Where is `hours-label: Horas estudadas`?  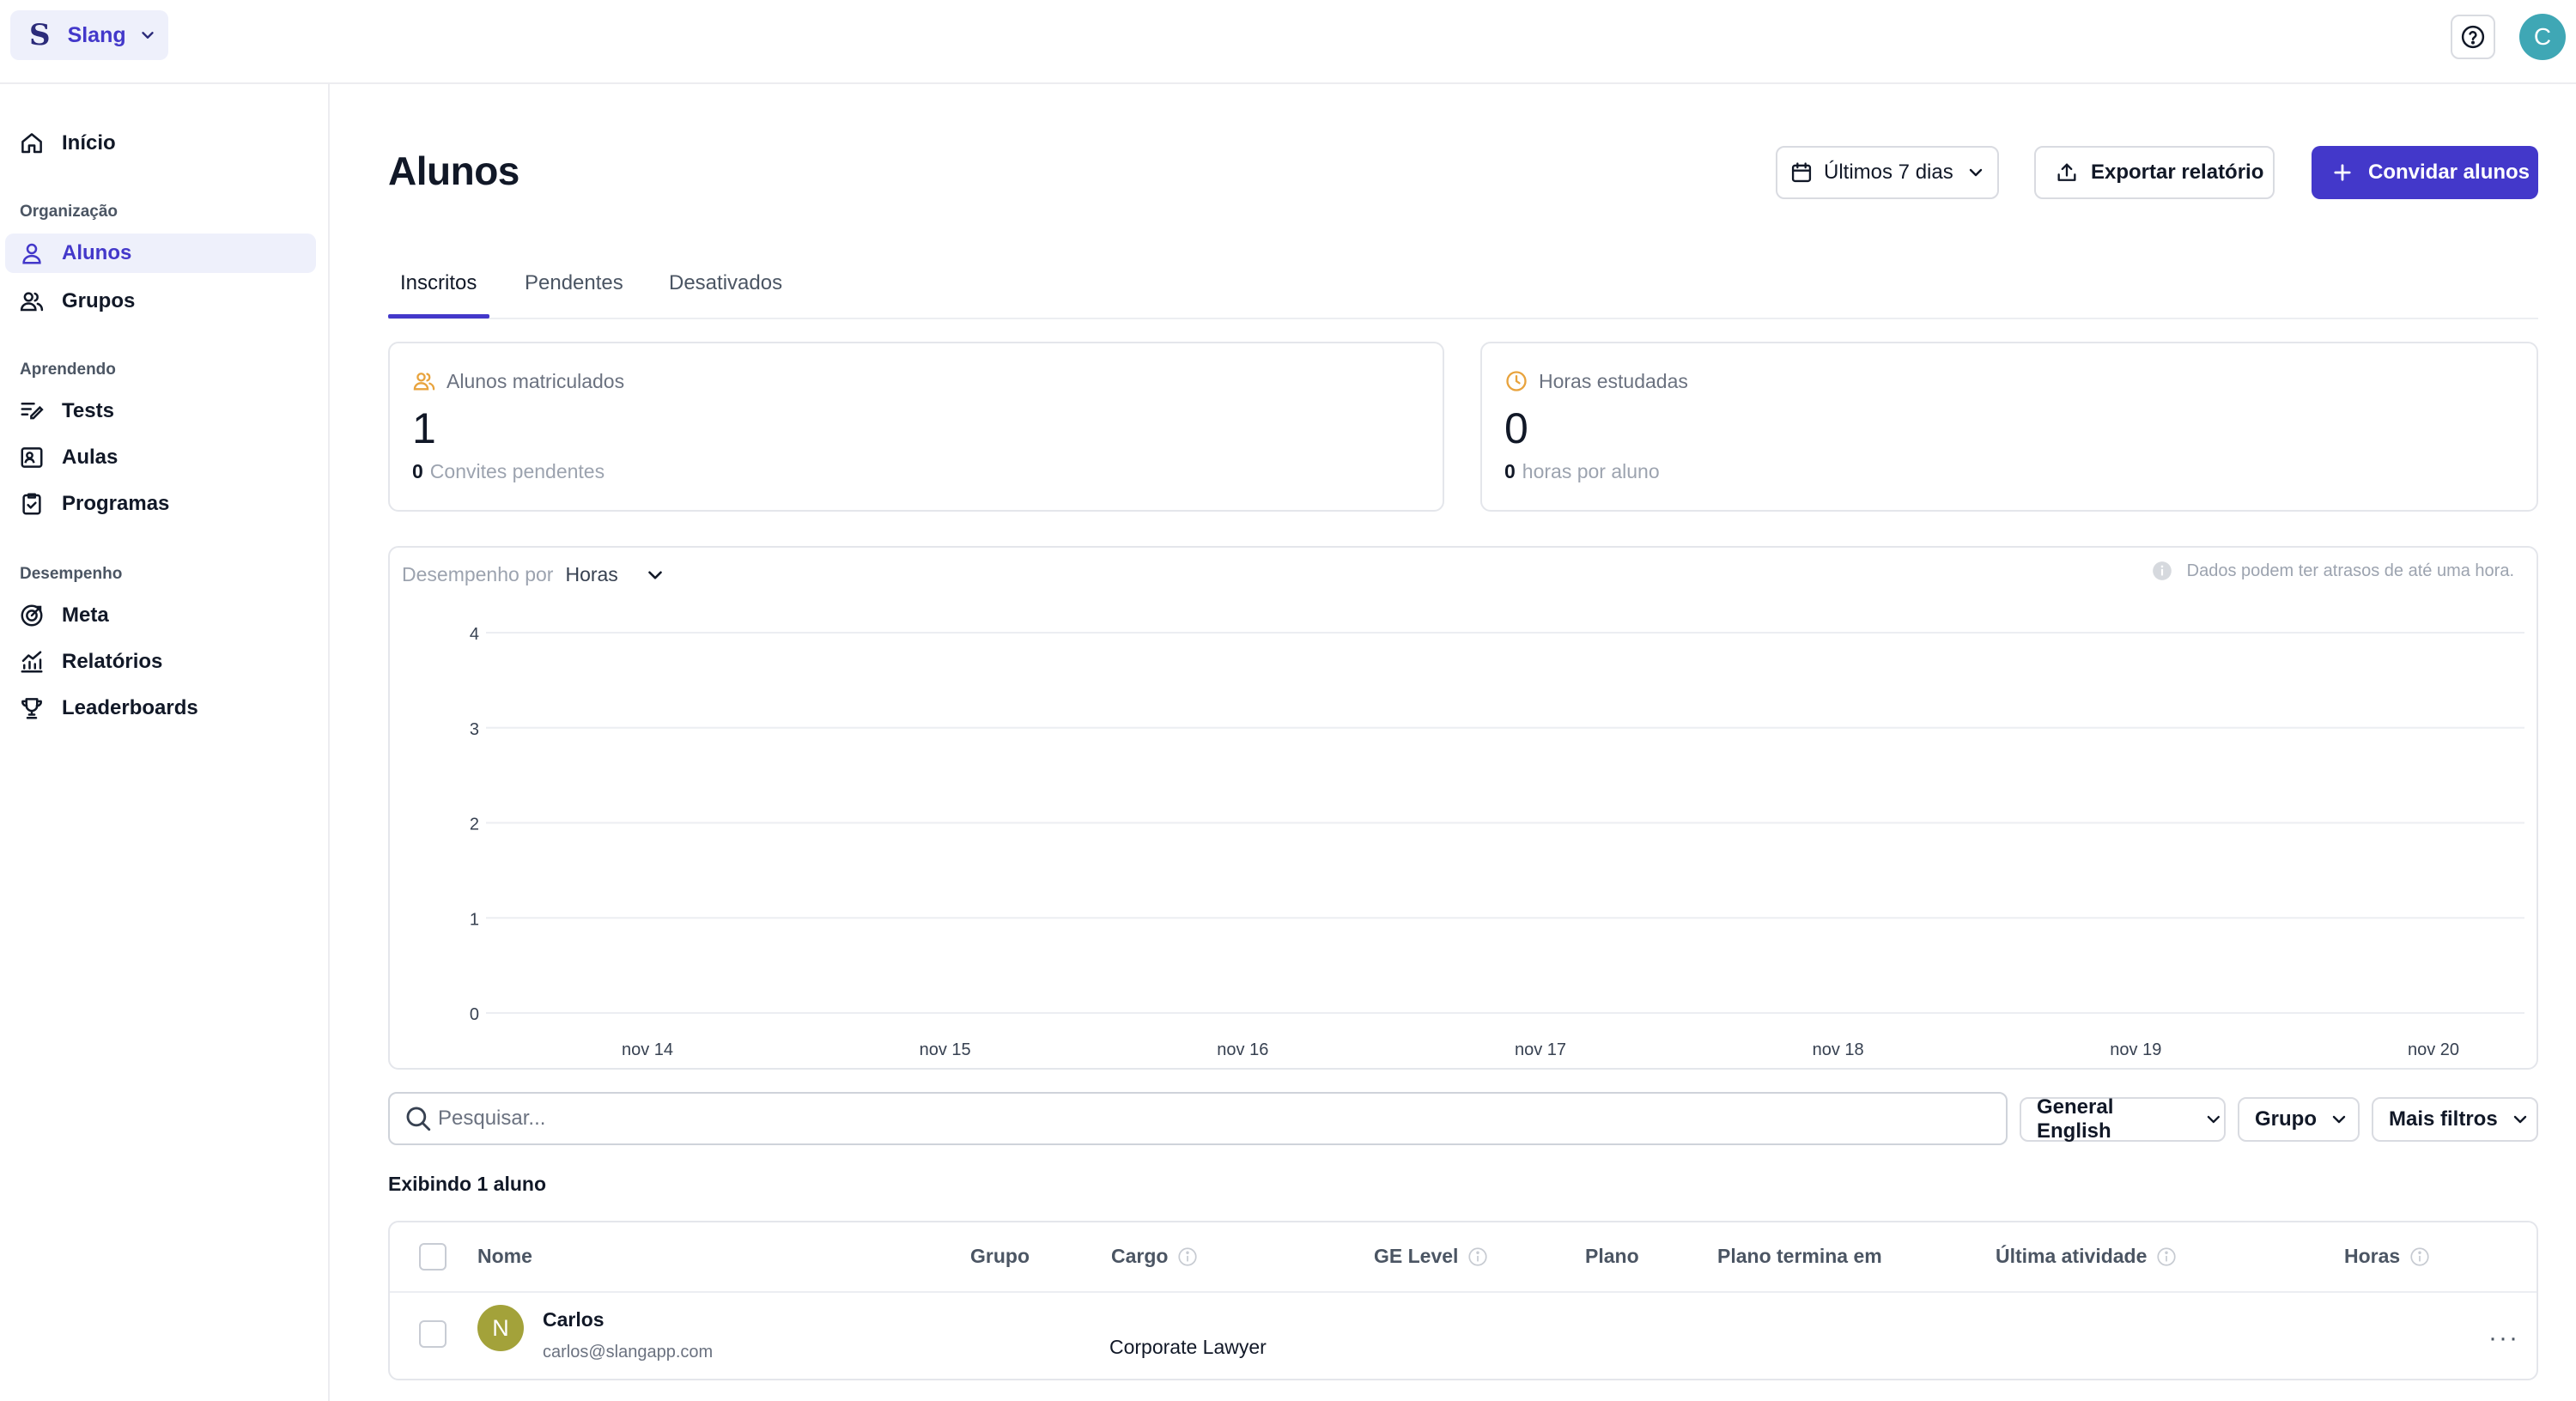
hours-label: Horas estudadas is located at coordinates (1613, 380).